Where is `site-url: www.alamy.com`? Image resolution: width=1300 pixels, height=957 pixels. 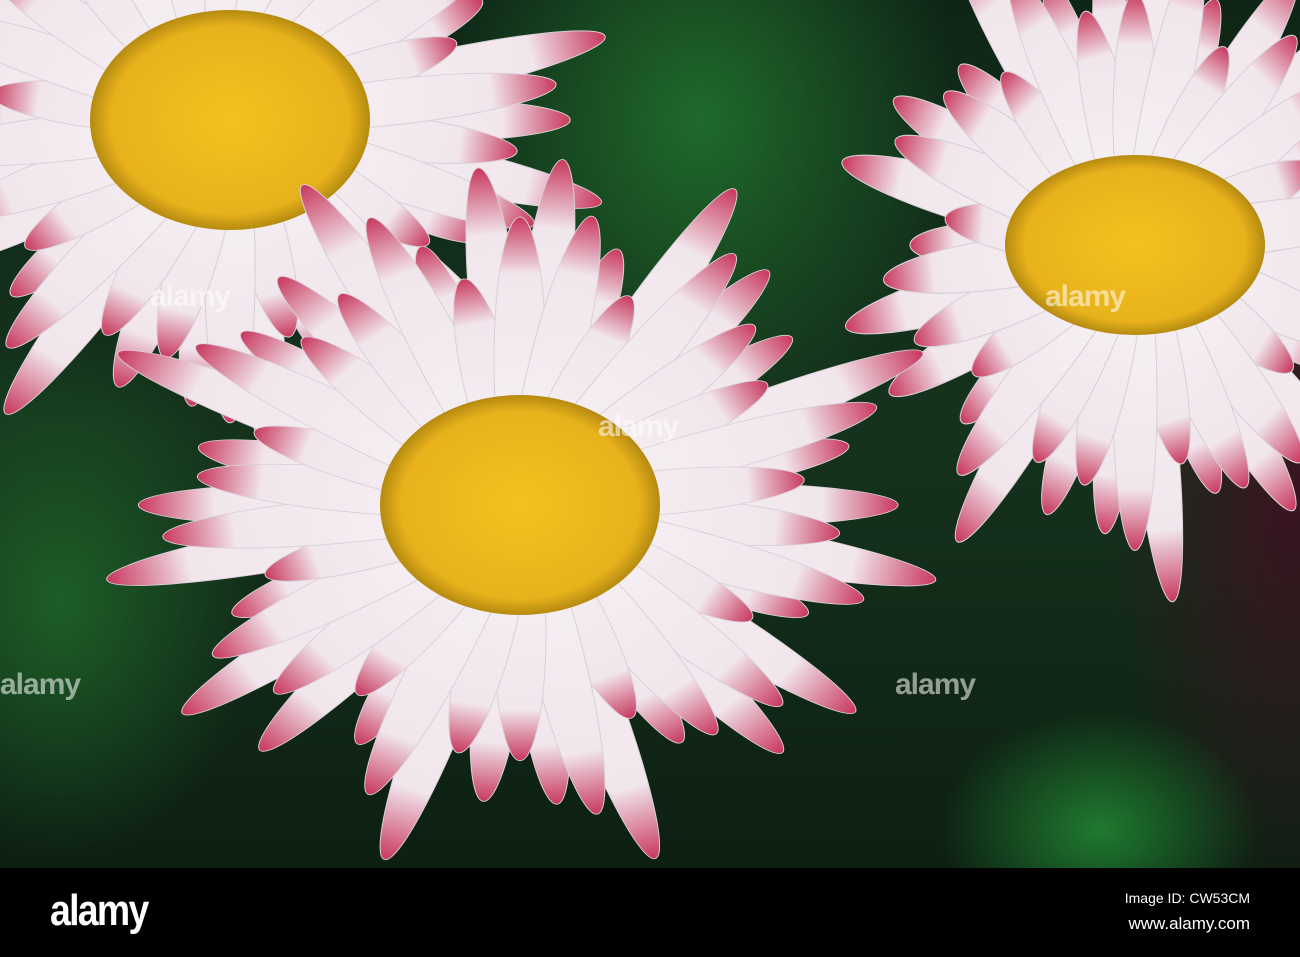 site-url: www.alamy.com is located at coordinates (1189, 923).